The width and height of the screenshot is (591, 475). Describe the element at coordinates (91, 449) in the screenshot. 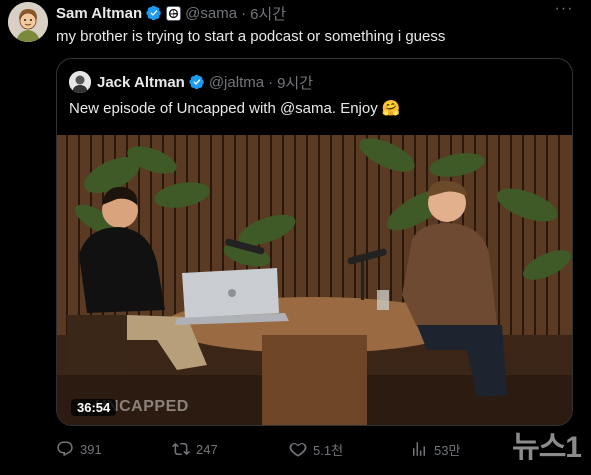

I see `reply-count: 391` at that location.